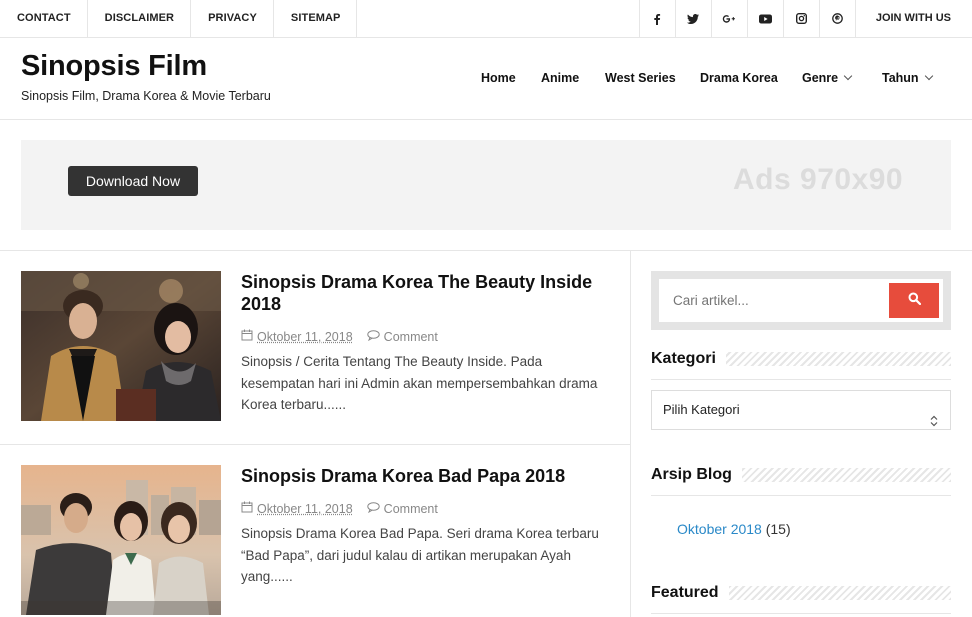 Image resolution: width=972 pixels, height=617 pixels. What do you see at coordinates (44, 18) in the screenshot?
I see `top-link-contact: CONTACT` at bounding box center [44, 18].